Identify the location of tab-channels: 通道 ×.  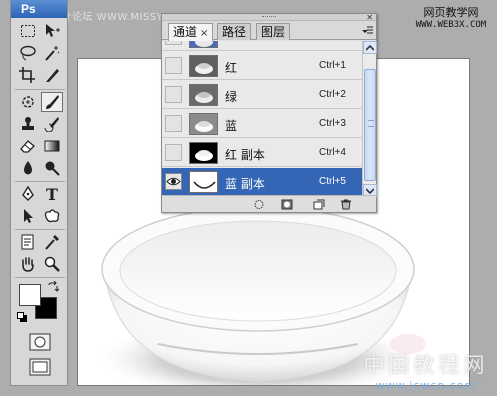
(191, 32).